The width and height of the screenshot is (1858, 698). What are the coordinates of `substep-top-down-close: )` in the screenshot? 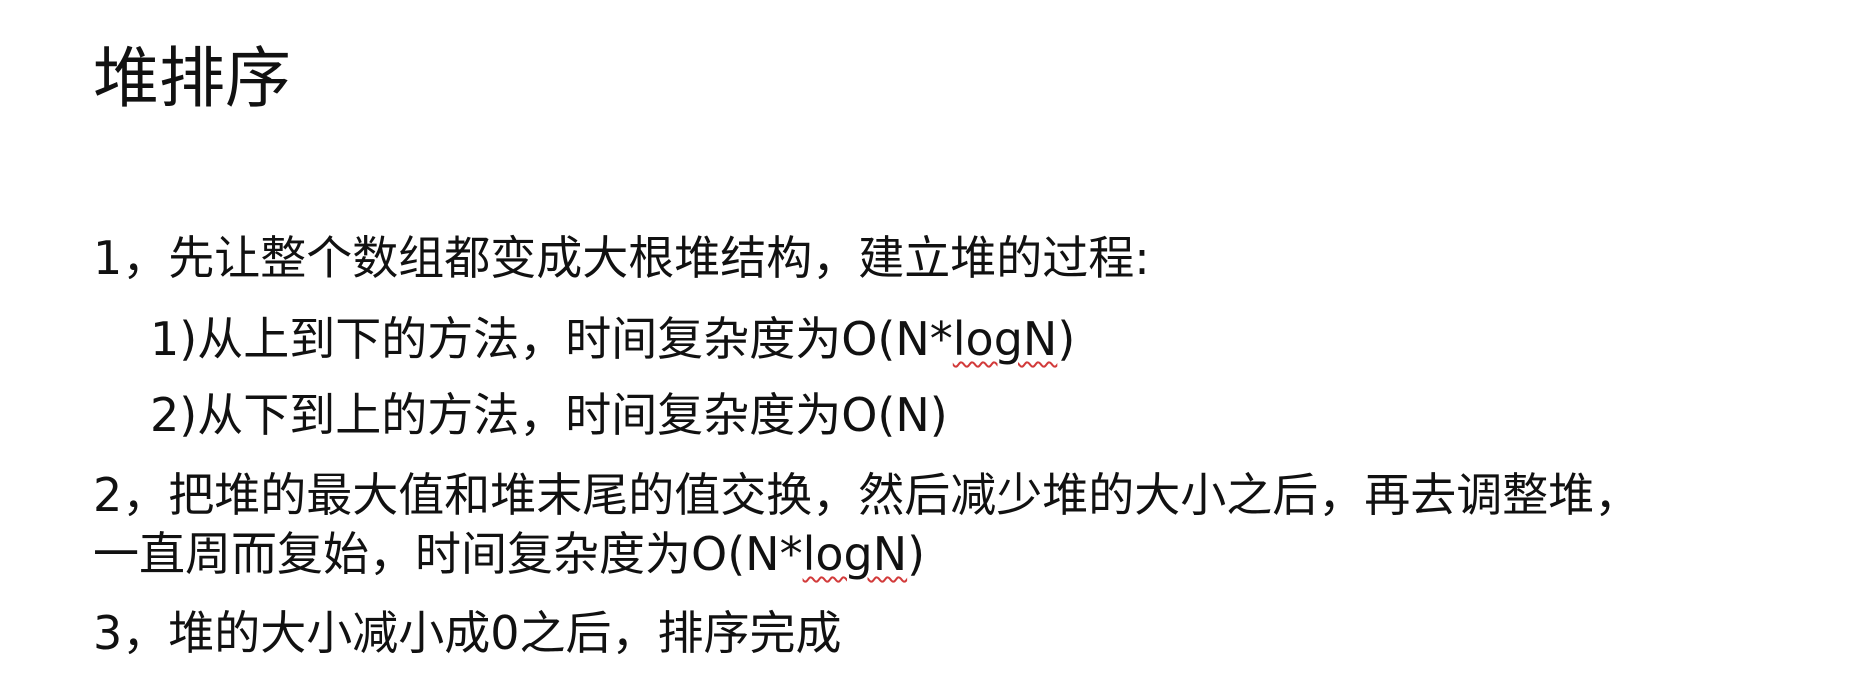 It's located at (1066, 339).